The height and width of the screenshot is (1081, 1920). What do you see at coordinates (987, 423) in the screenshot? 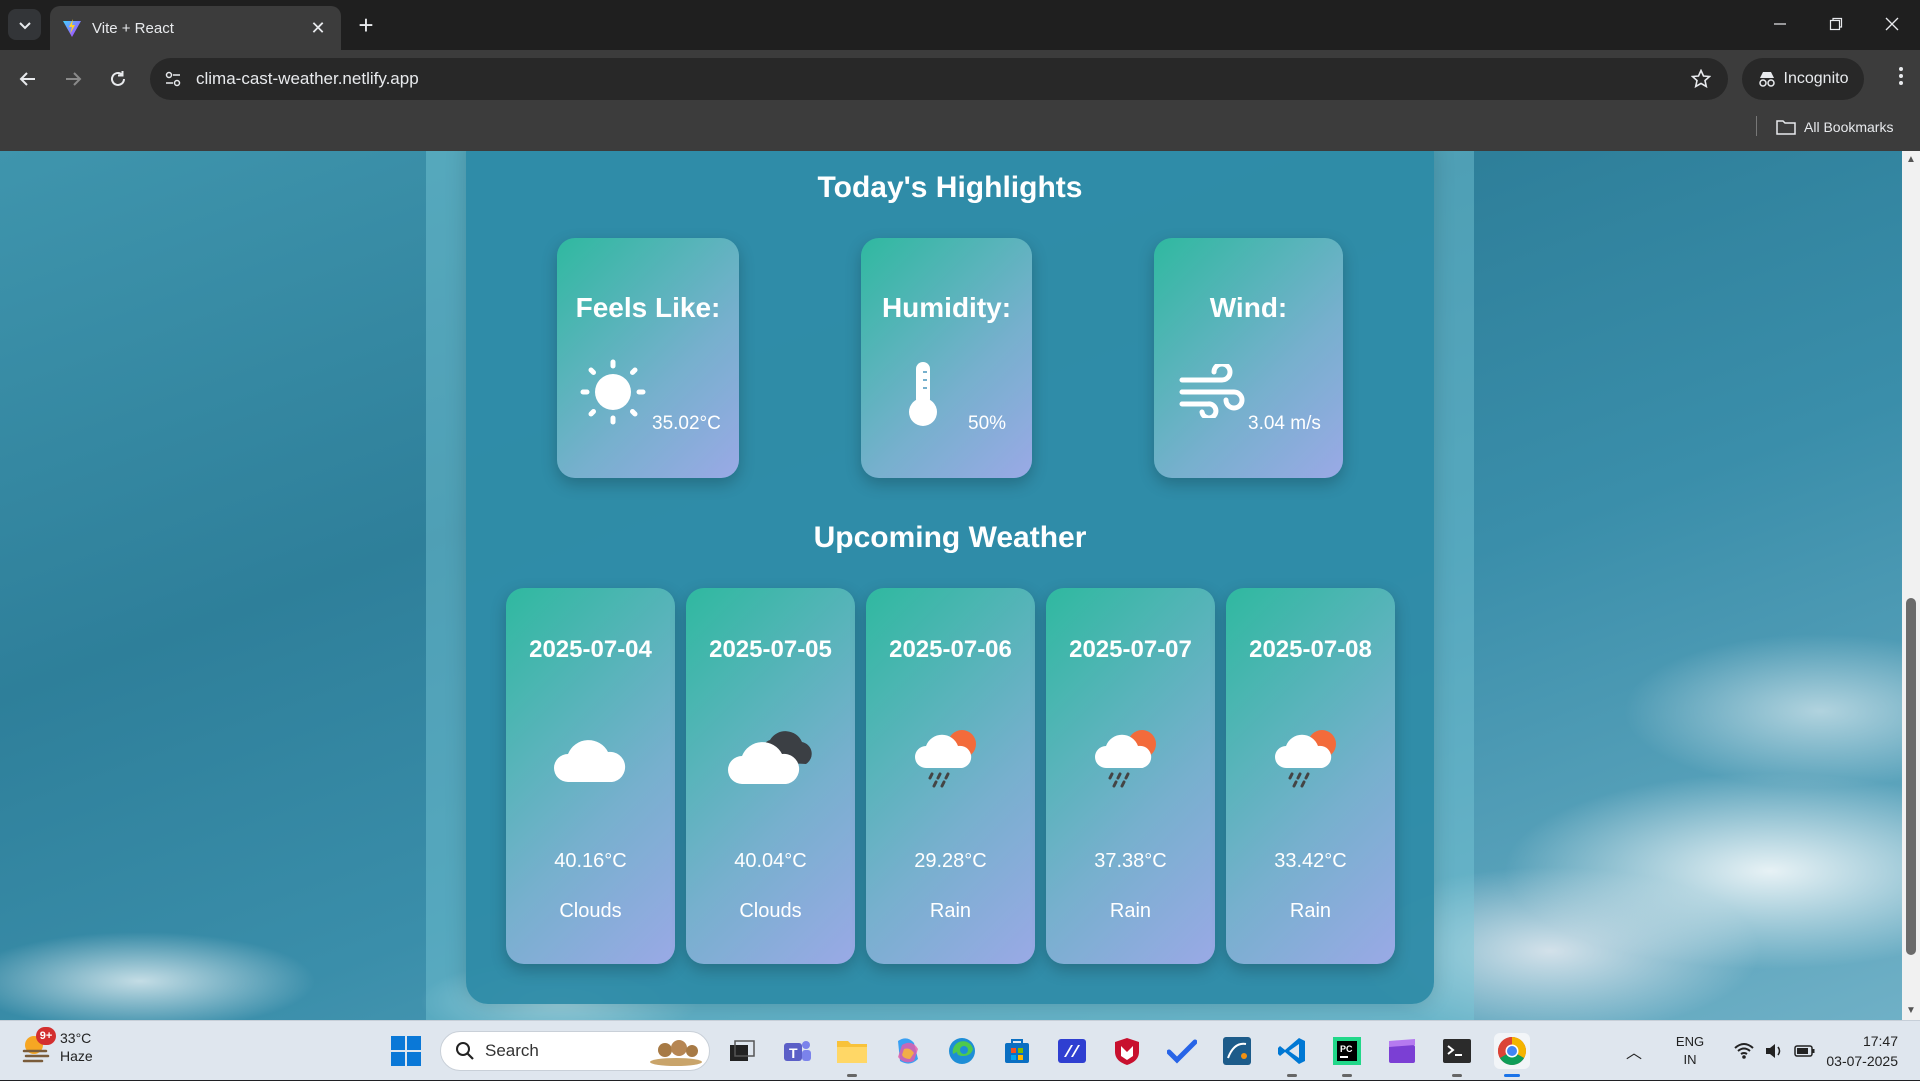
I see `humidity-value: 50%` at bounding box center [987, 423].